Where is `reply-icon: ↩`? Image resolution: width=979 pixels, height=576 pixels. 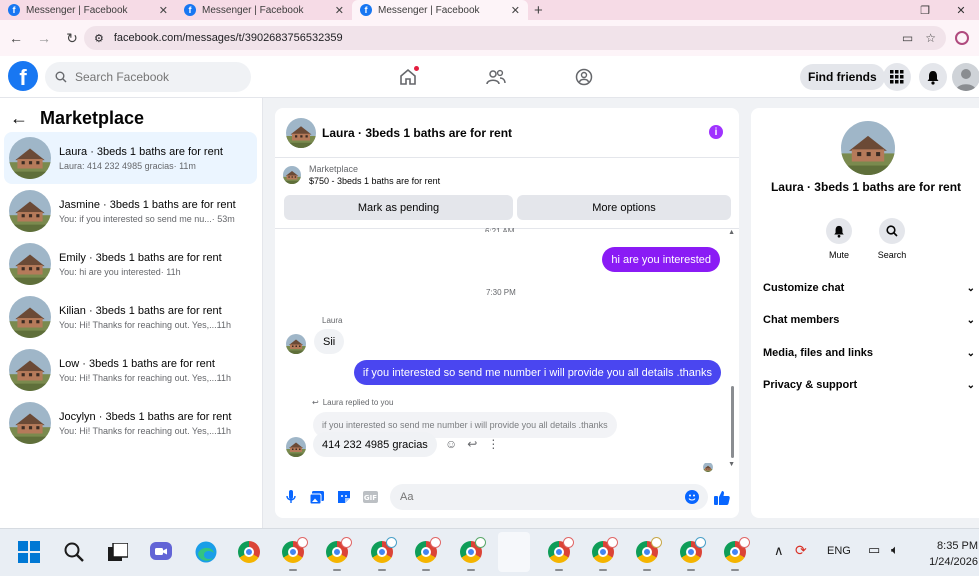 reply-icon: ↩ is located at coordinates (472, 444).